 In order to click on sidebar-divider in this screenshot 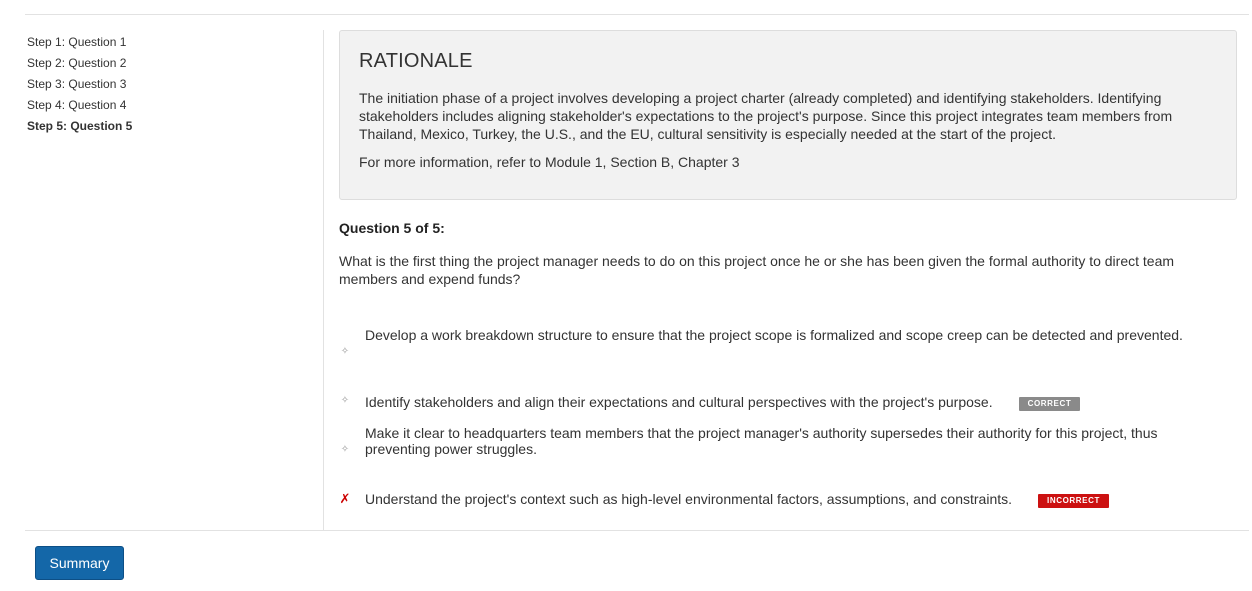, I will do `click(323, 280)`.